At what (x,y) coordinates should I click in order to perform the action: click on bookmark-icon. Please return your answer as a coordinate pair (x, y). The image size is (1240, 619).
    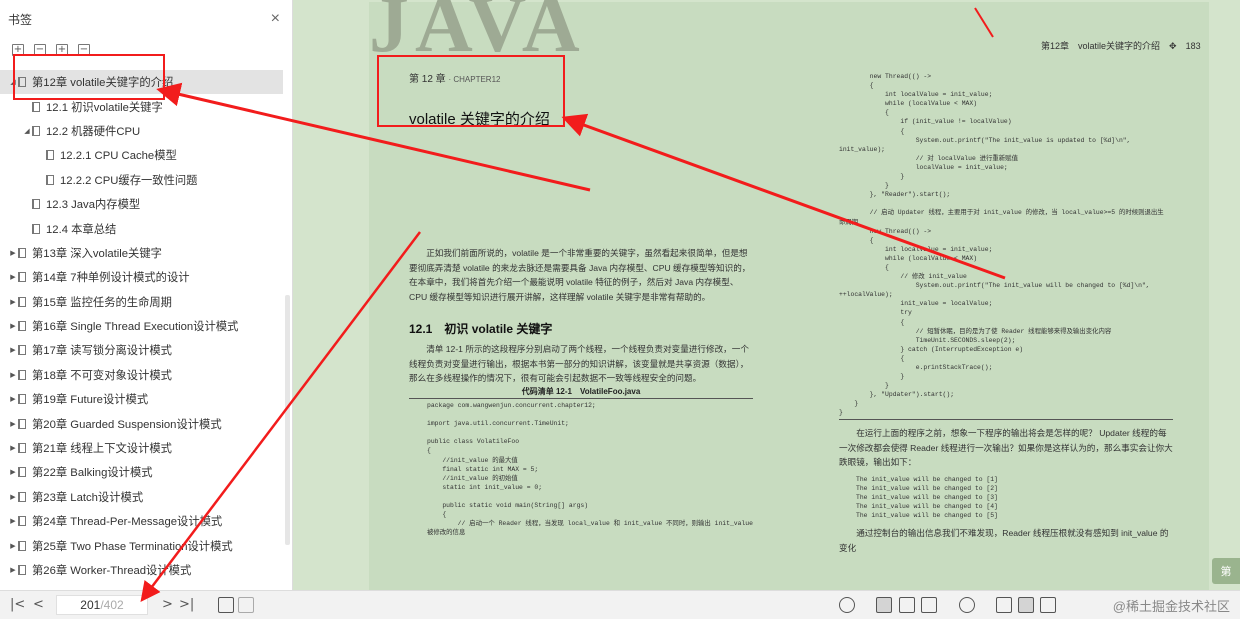
    Looking at the image, I should click on (1048, 605).